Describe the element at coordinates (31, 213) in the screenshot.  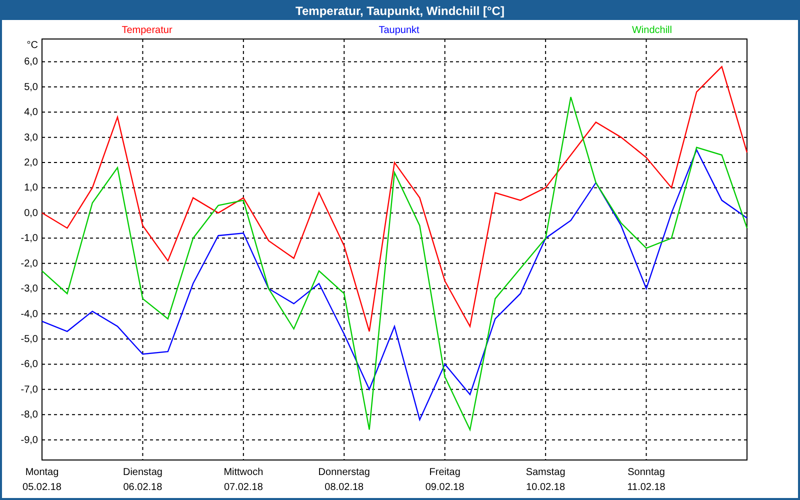
I see `y-axis-label: 0,0` at that location.